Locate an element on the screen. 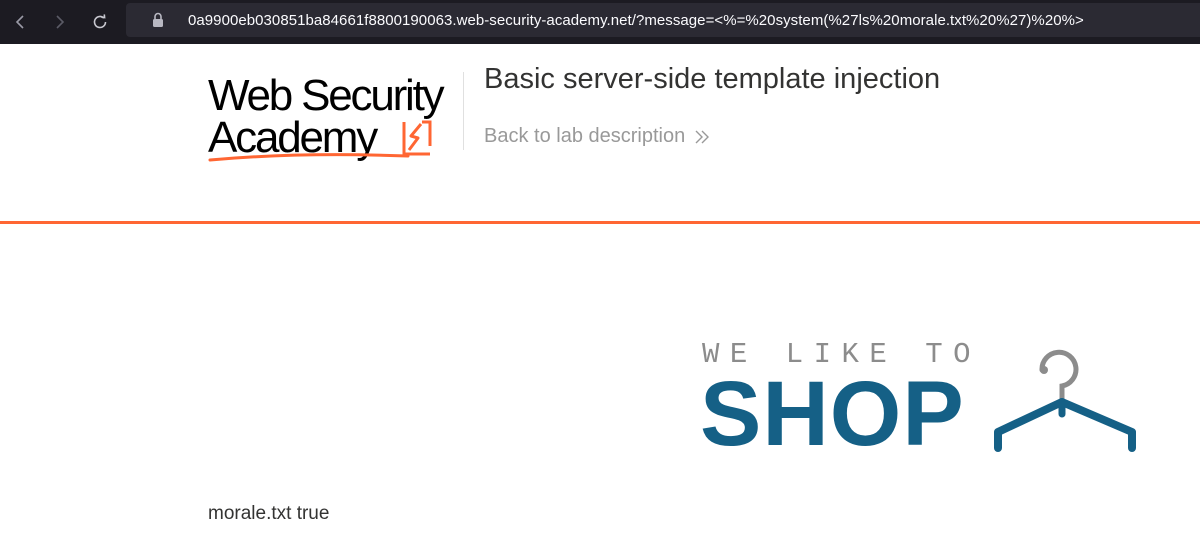 The height and width of the screenshot is (537, 1200). academy-logo: Web Security Academy is located at coordinates (334, 116).